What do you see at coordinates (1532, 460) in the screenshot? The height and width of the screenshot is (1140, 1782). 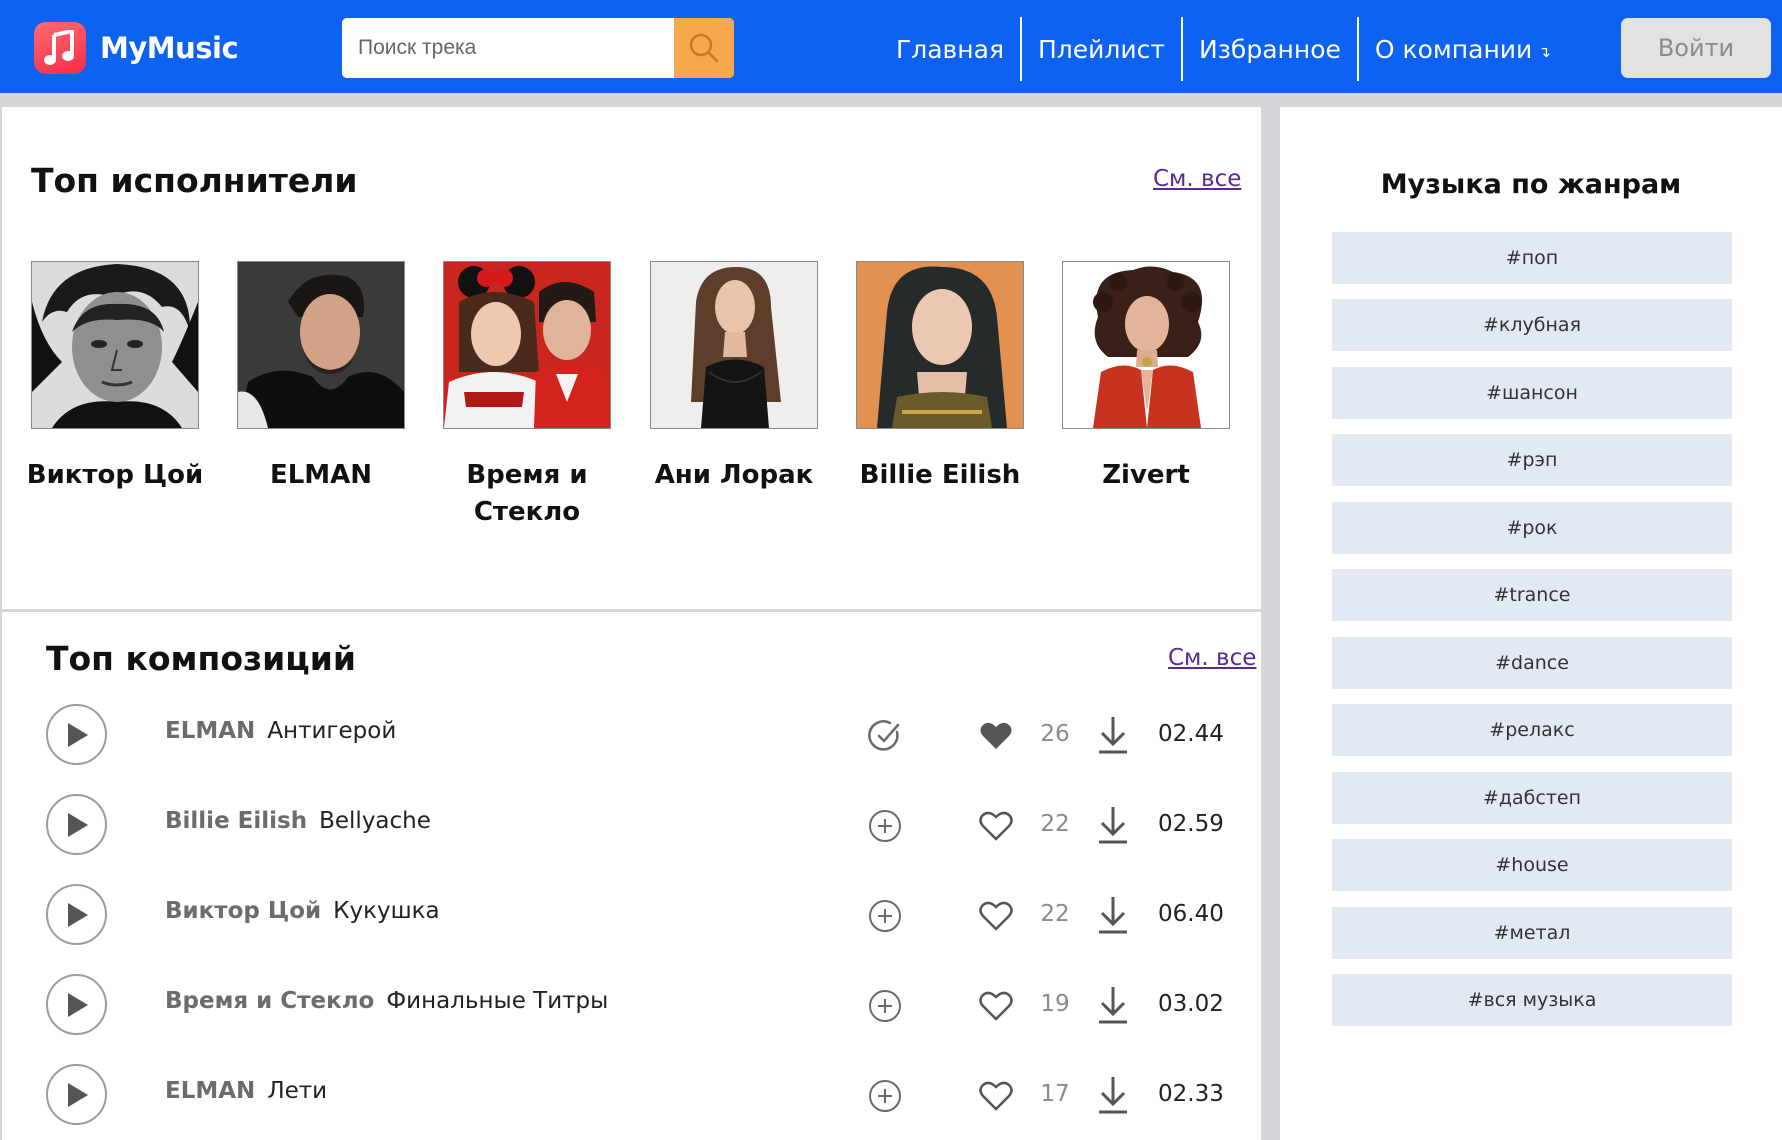 I see `genre-tag: #рэп` at bounding box center [1532, 460].